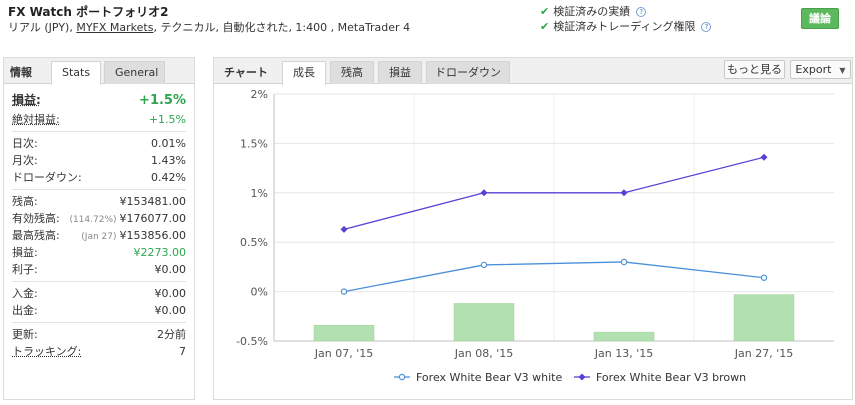 This screenshot has width=855, height=405. What do you see at coordinates (99, 310) in the screenshot?
I see `stat-withdrawals: 出金: ¥0.00` at bounding box center [99, 310].